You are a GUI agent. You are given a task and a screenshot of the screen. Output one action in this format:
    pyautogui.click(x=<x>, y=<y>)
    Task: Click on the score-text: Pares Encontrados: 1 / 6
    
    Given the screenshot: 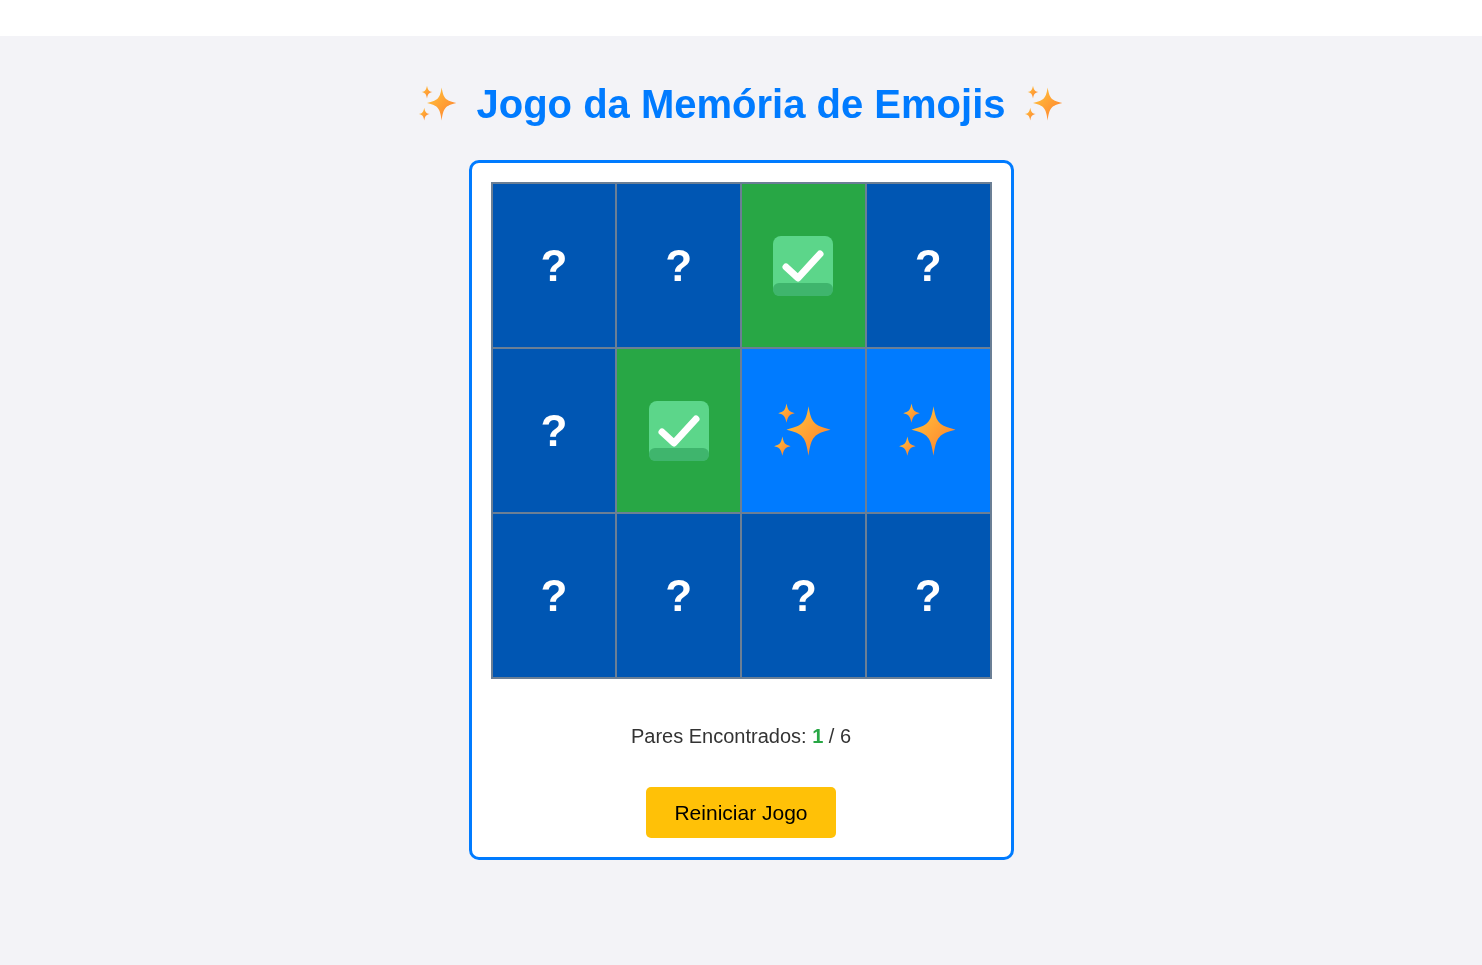 What is the action you would take?
    pyautogui.click(x=741, y=736)
    